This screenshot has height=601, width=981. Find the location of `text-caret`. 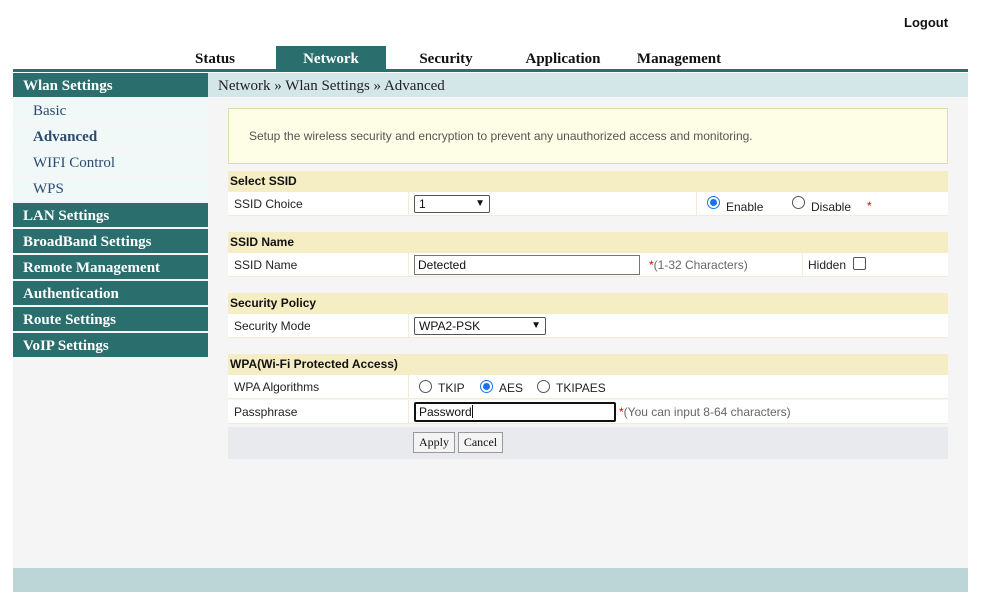

text-caret is located at coordinates (472, 411).